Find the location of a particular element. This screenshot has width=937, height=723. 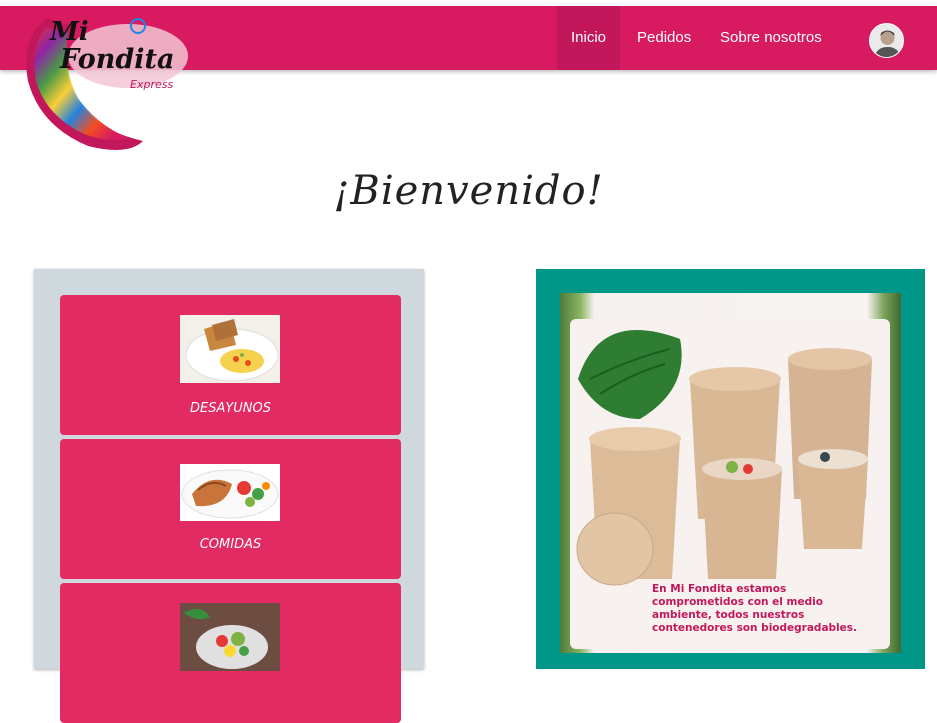

third-category-image is located at coordinates (230, 637).